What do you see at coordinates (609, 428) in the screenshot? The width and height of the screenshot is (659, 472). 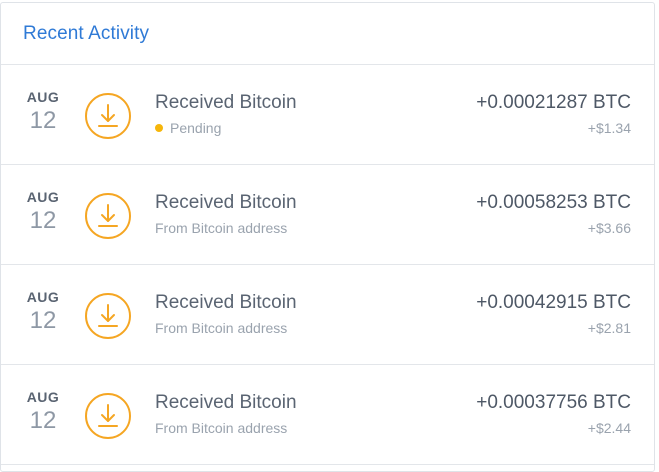 I see `amount-usd: +$2.44` at bounding box center [609, 428].